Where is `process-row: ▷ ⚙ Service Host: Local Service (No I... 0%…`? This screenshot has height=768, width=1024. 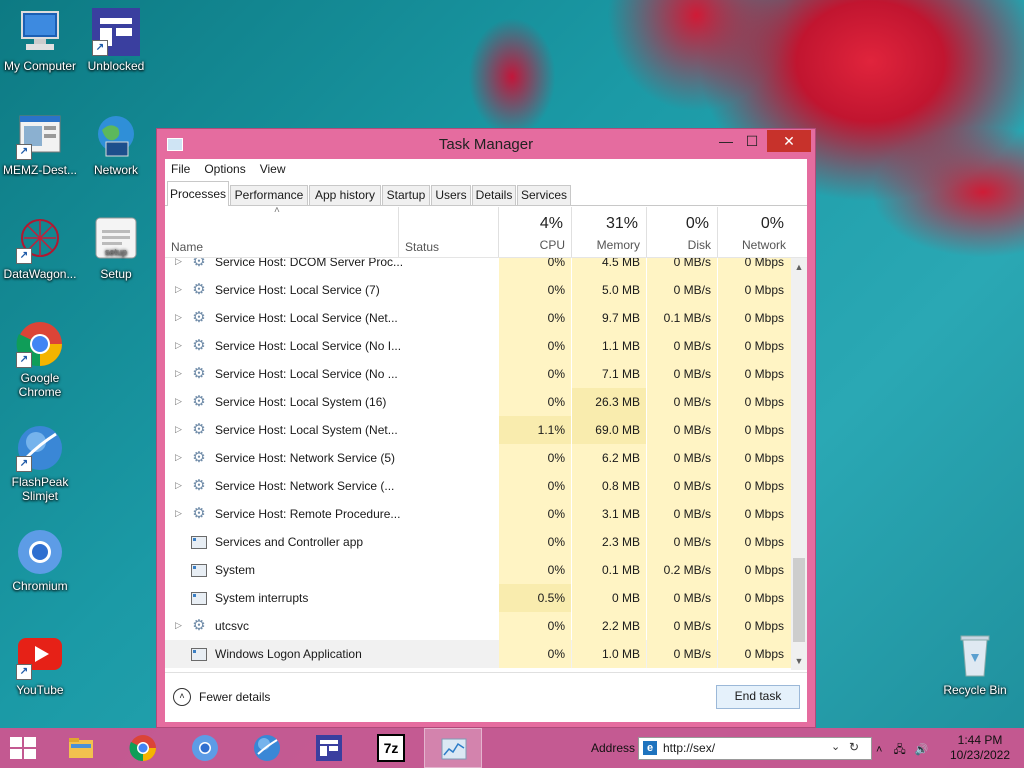 process-row: ▷ ⚙ Service Host: Local Service (No I... 0%… is located at coordinates (478, 346).